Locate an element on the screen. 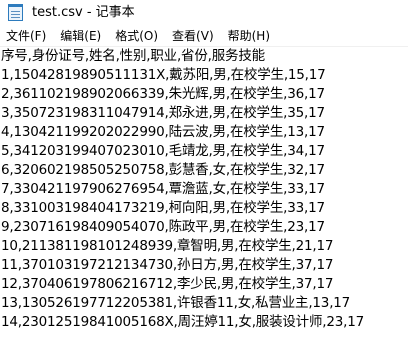  text-line: 8,331003198404173219,柯向阳,男,在校学生,33,17 is located at coordinates (163, 208).